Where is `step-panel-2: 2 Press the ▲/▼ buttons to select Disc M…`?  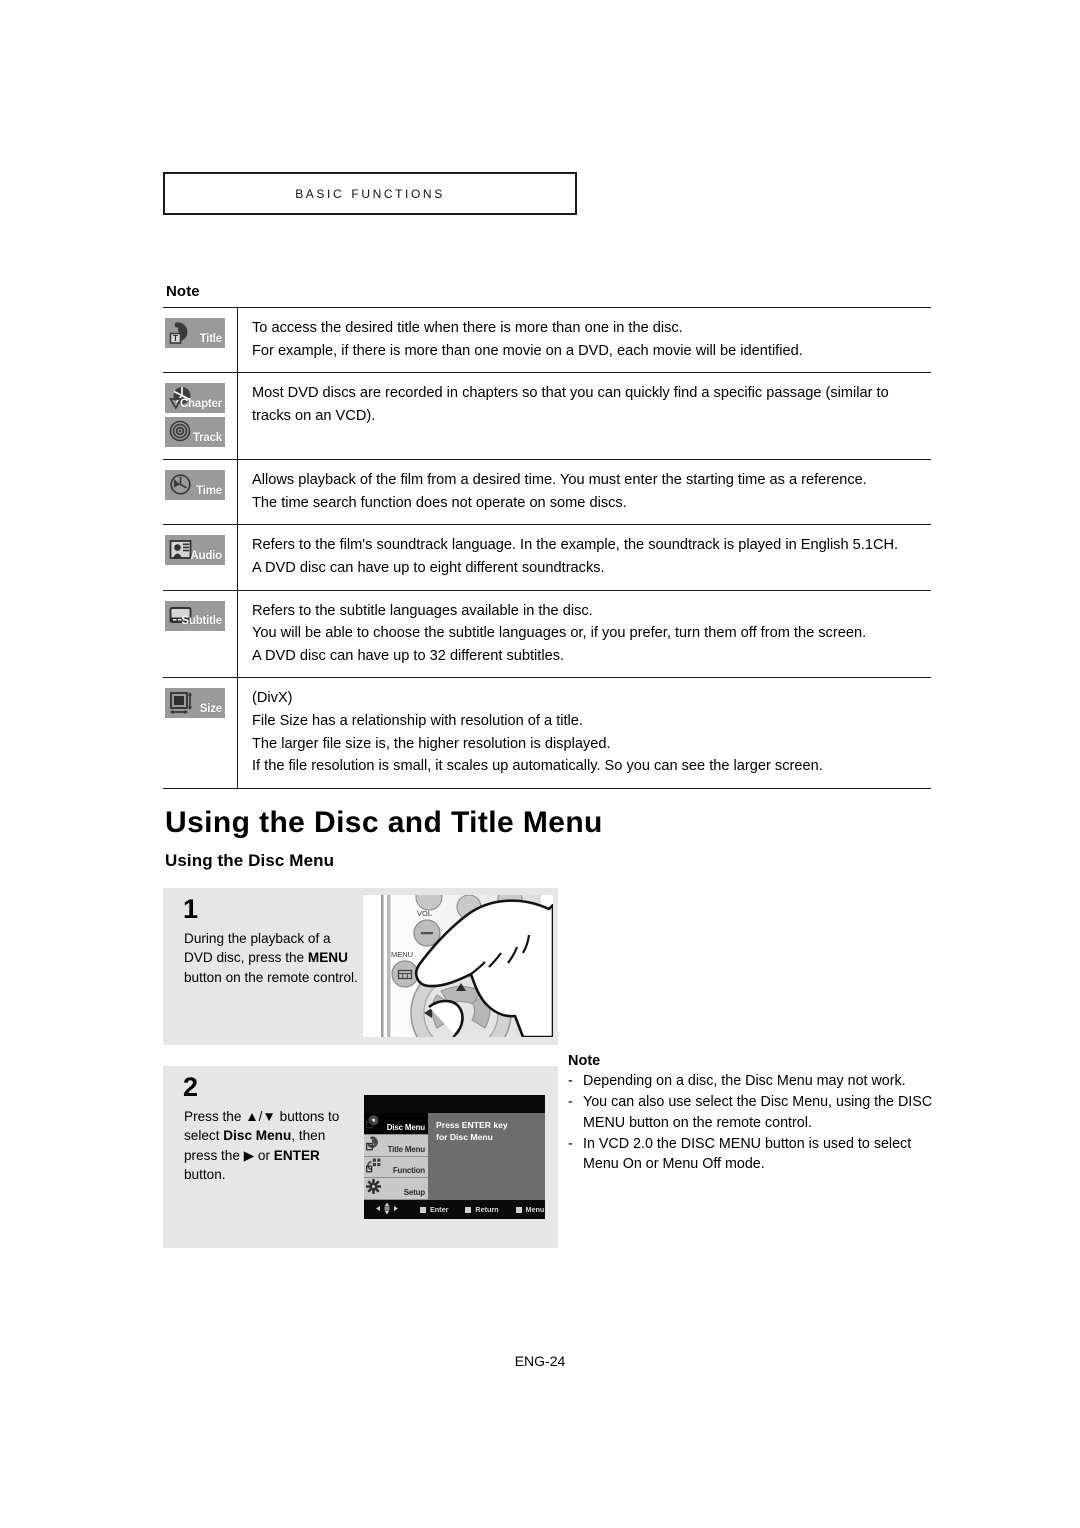
step-panel-2: 2 Press the ▲/▼ buttons to select Disc M… is located at coordinates (360, 1157).